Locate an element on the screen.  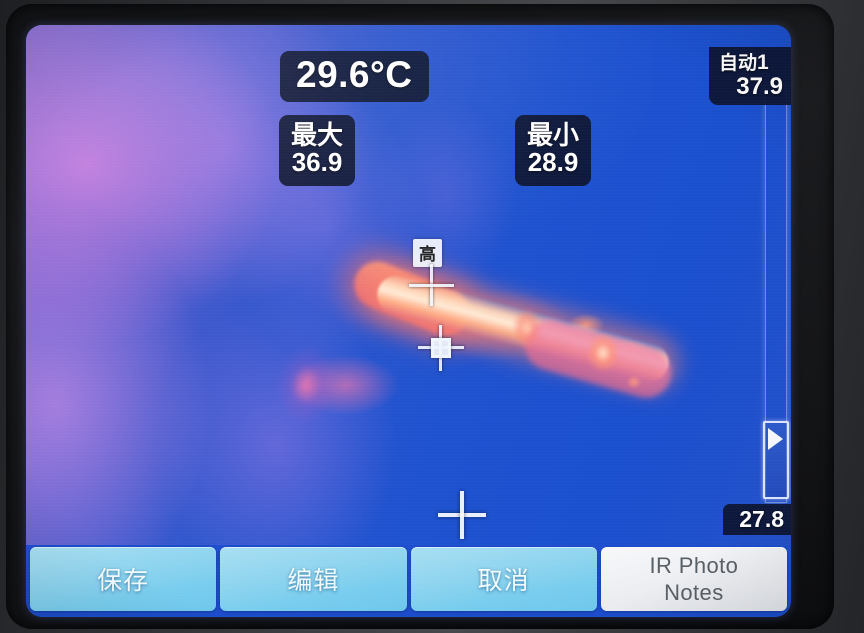
spot-high-crosshair-icon is located at coordinates (431, 285).